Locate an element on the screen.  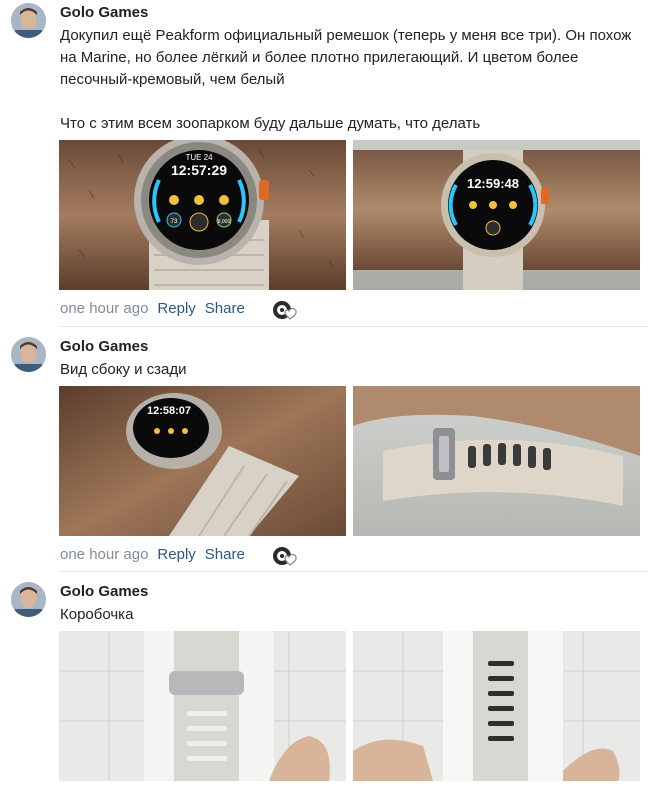
comment-text: Вид сбоку и сзади is located at coordinates (123, 369).